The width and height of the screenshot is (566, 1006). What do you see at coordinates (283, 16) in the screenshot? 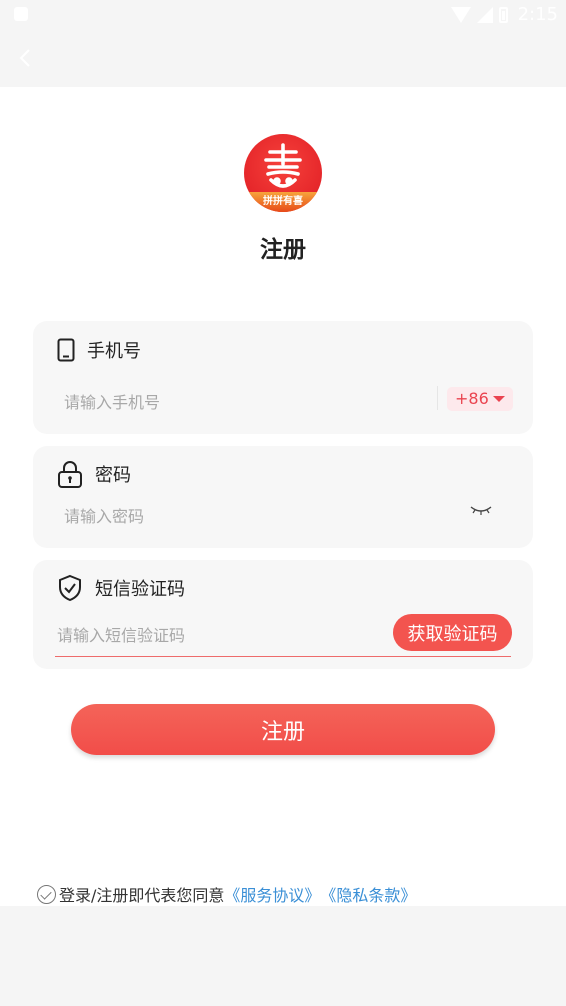
I see `status-bar: 2:15` at bounding box center [283, 16].